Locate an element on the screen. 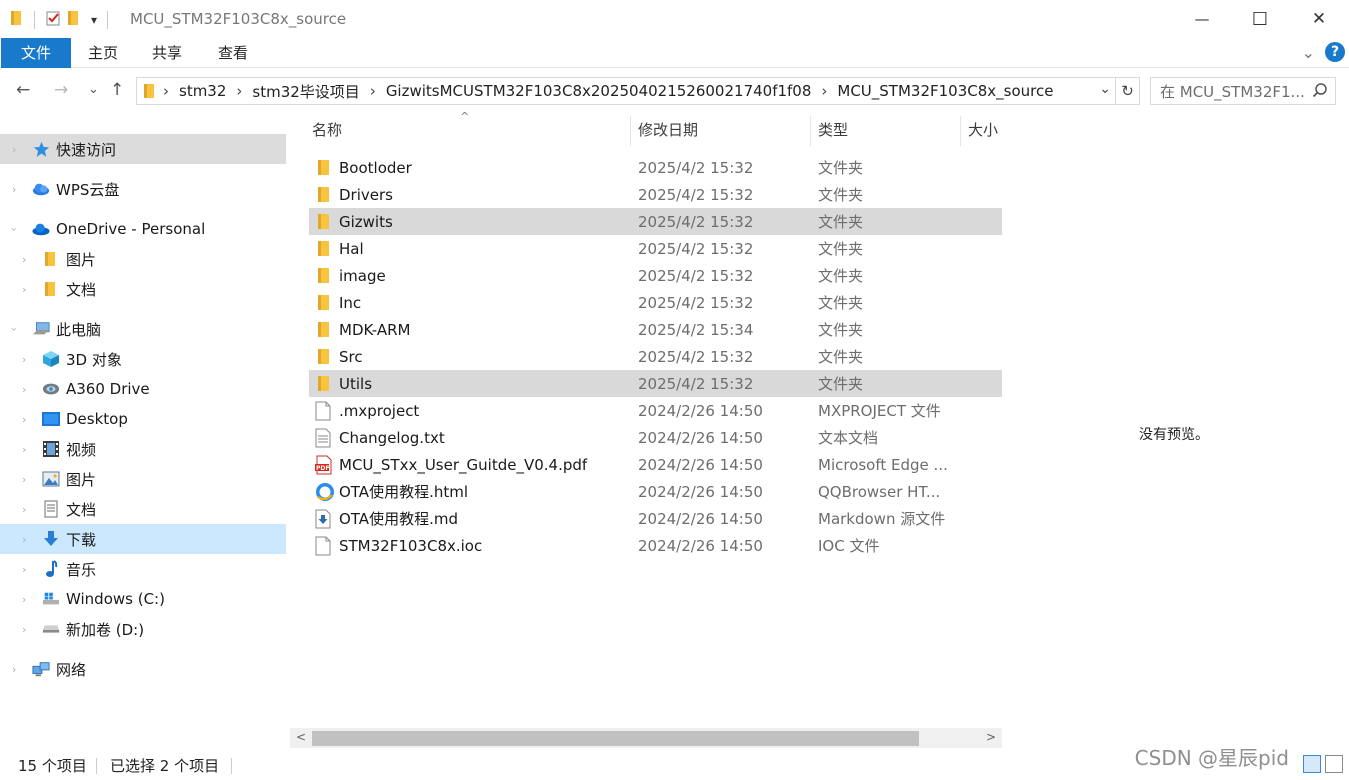 The width and height of the screenshot is (1349, 780). file-row: MDK-ARM 2025/4/2 15:34 文件夹 is located at coordinates (655, 329).